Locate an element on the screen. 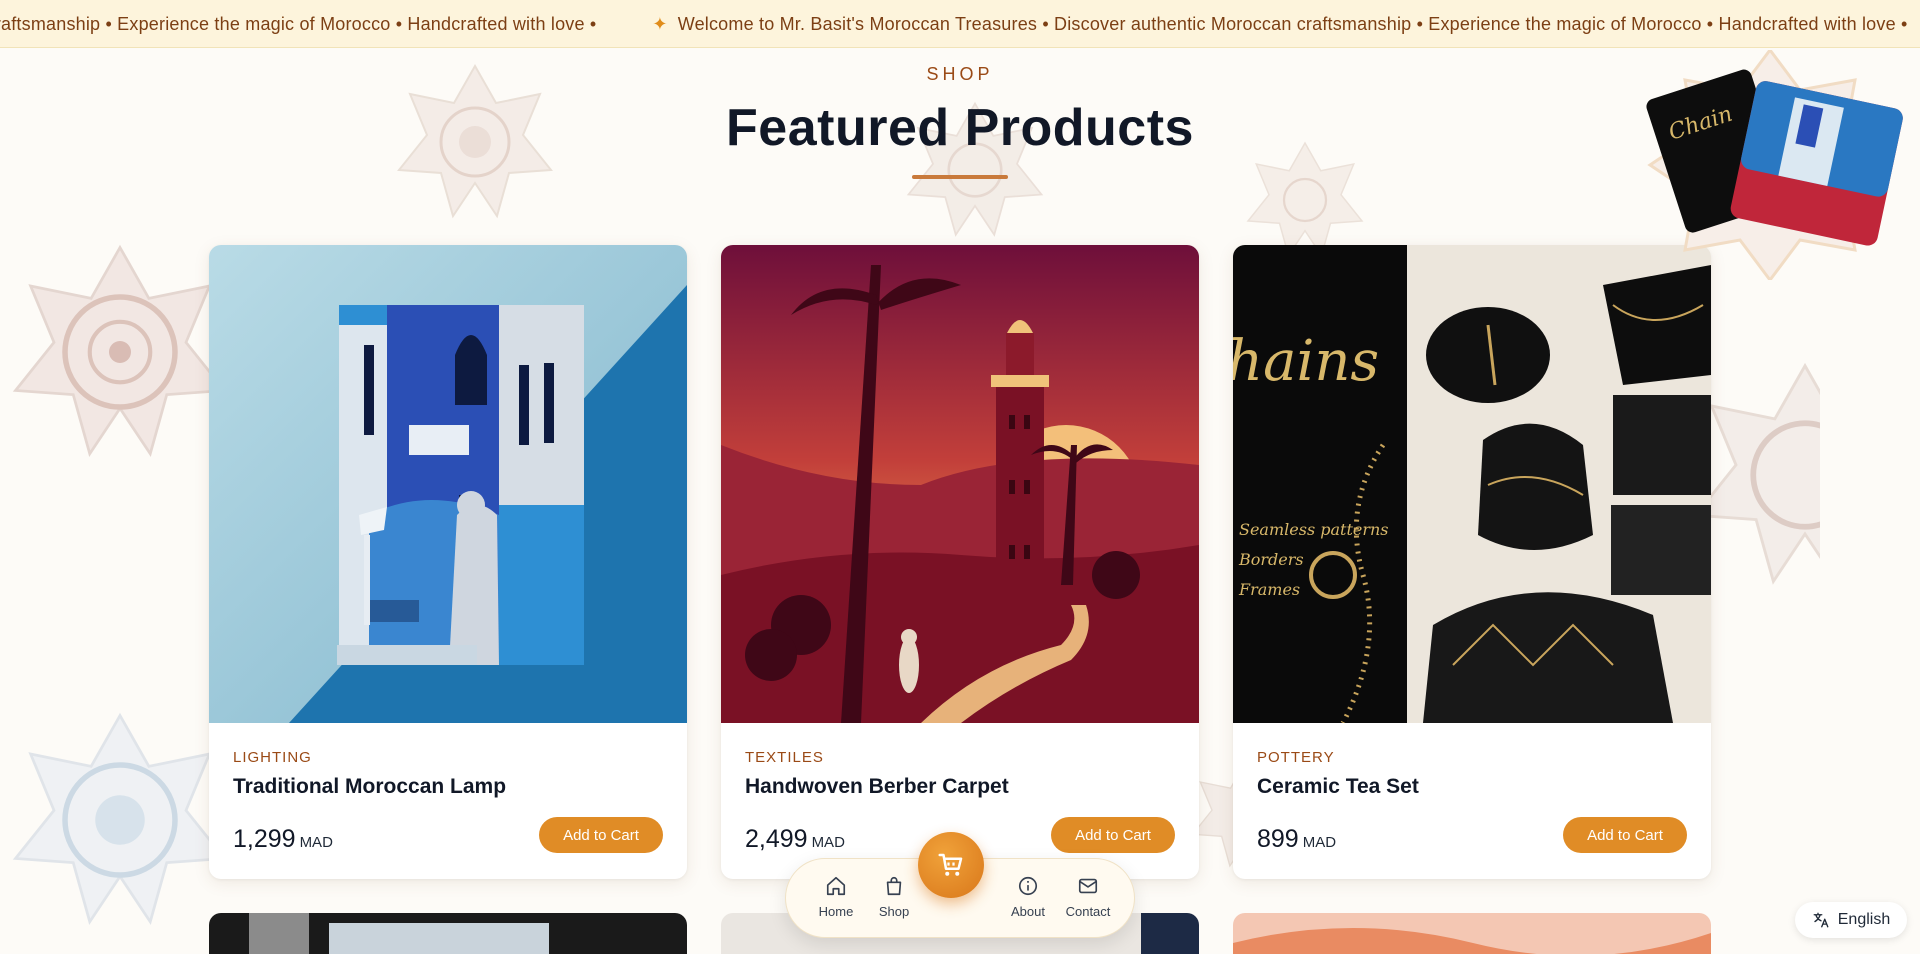 This screenshot has height=954, width=1920. nav-label: Contact is located at coordinates (1088, 911).